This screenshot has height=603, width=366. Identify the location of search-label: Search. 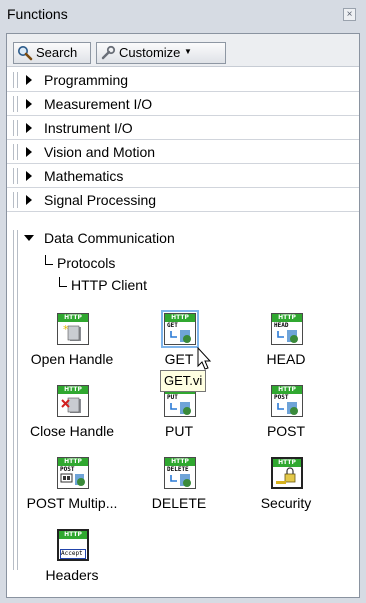
(57, 52).